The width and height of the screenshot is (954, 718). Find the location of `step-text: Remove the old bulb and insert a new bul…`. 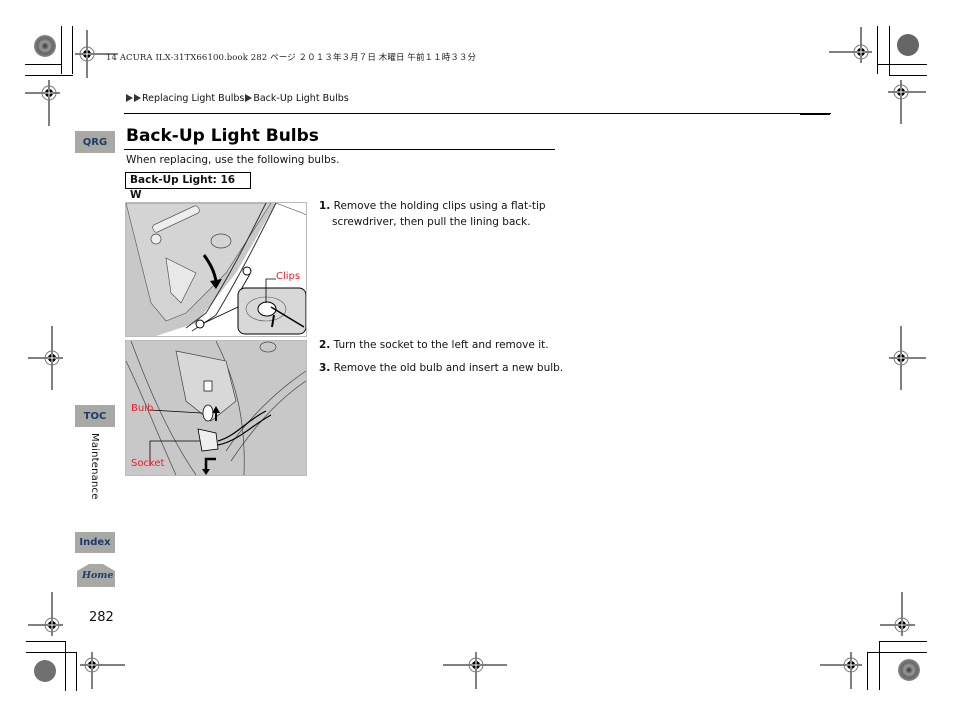

step-text: Remove the old bulb and insert a new bul… is located at coordinates (448, 368).